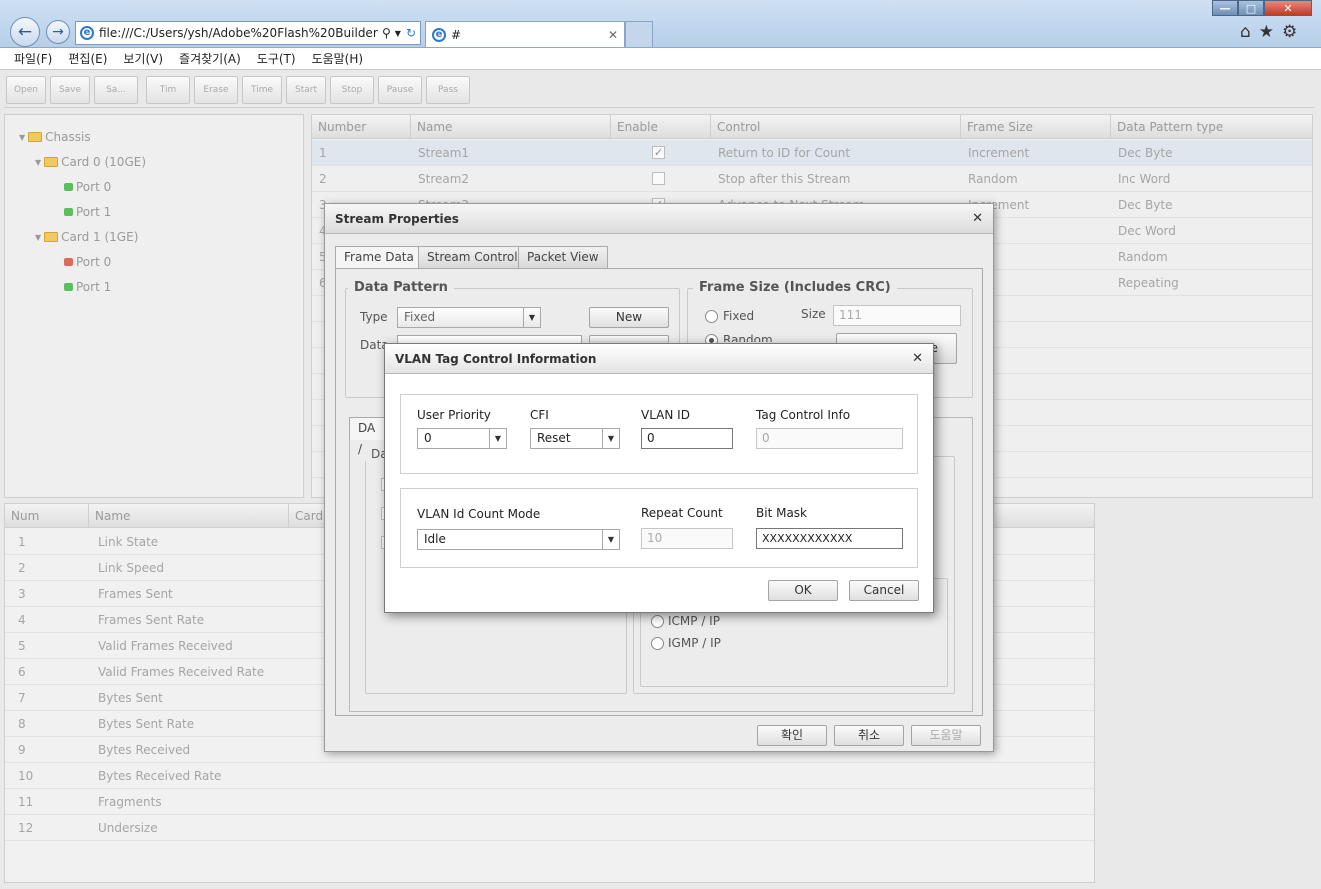 This screenshot has height=889, width=1321. Describe the element at coordinates (368, 436) in the screenshot. I see `tab-da-sa: DA /` at that location.